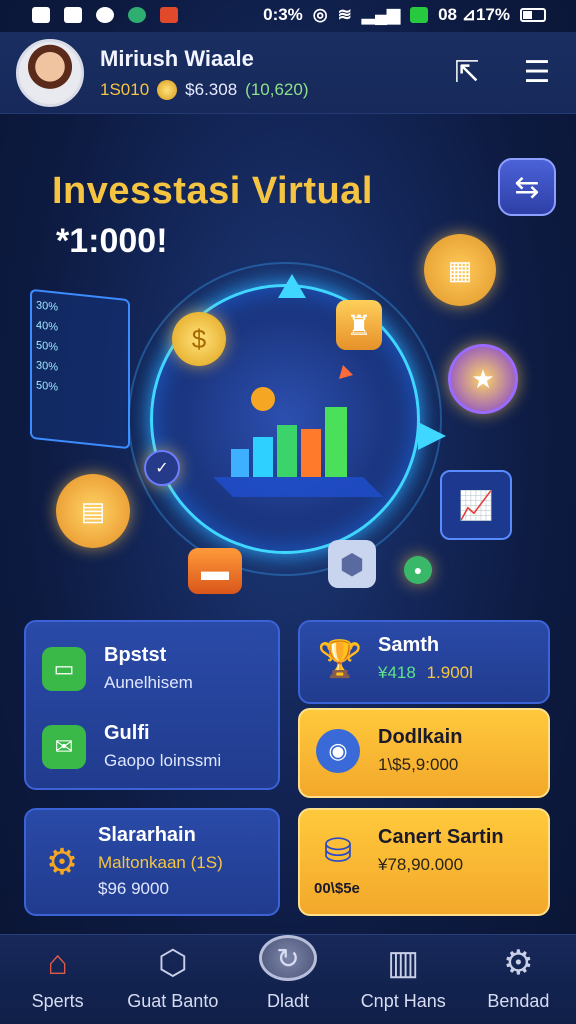 This screenshot has height=1024, width=576. What do you see at coordinates (403, 963) in the screenshot?
I see `chart-icon: ▥` at bounding box center [403, 963].